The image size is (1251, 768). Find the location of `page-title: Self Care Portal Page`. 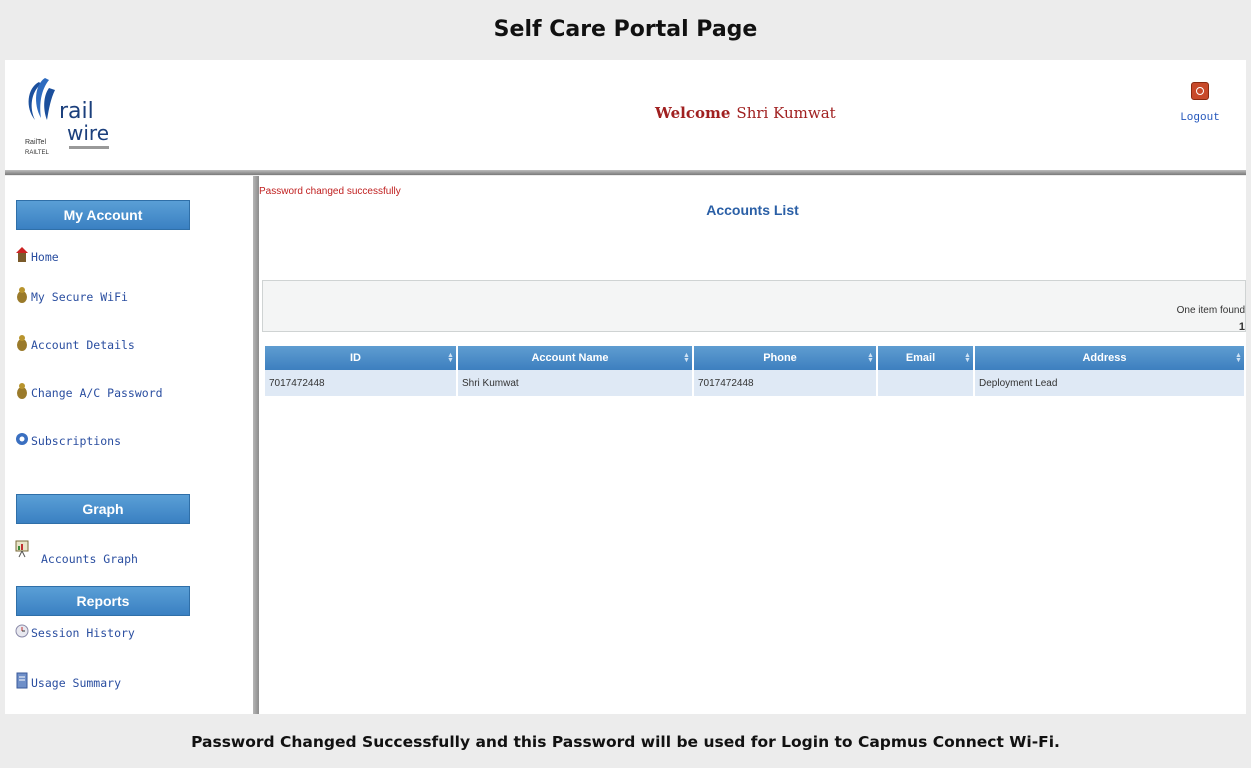

page-title: Self Care Portal Page is located at coordinates (625, 29).